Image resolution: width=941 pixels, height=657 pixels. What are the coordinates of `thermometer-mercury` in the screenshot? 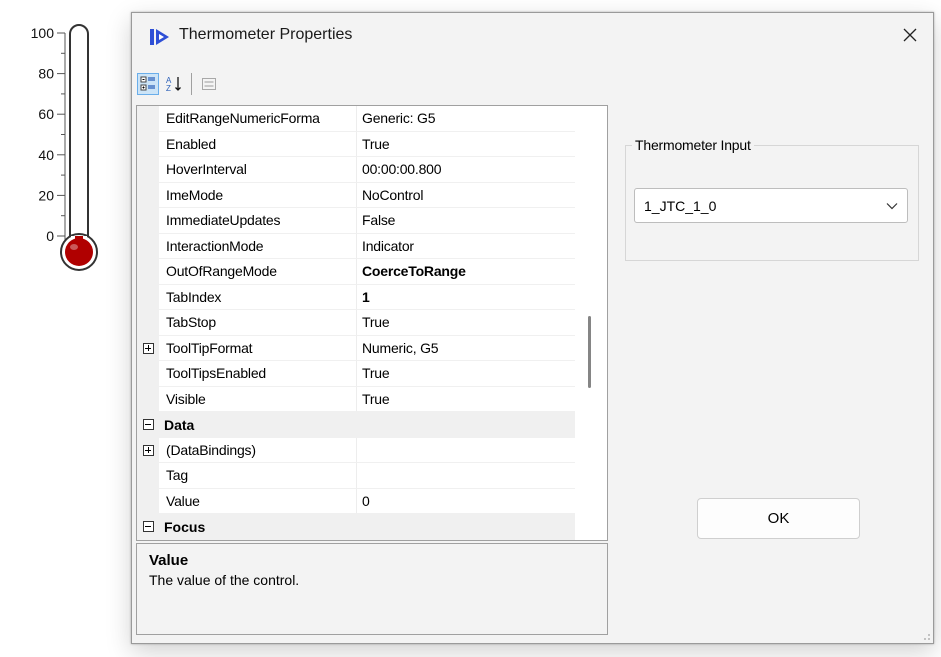 It's located at (79, 239).